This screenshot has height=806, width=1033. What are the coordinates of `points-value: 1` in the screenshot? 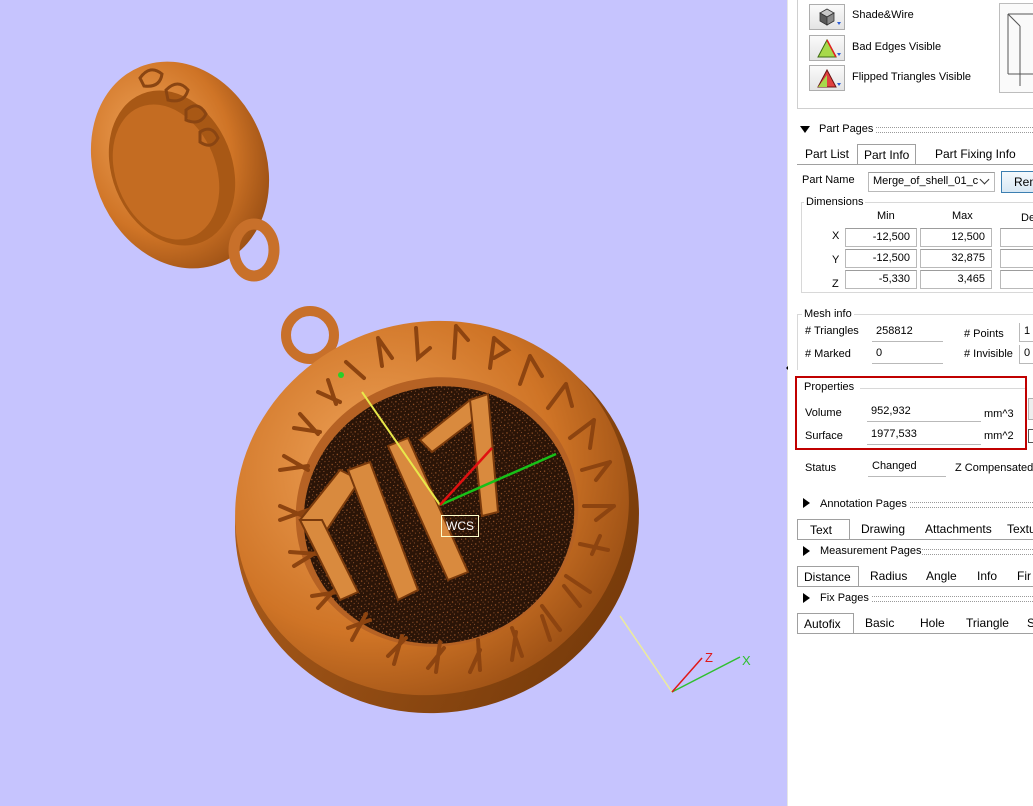 It's located at (1026, 332).